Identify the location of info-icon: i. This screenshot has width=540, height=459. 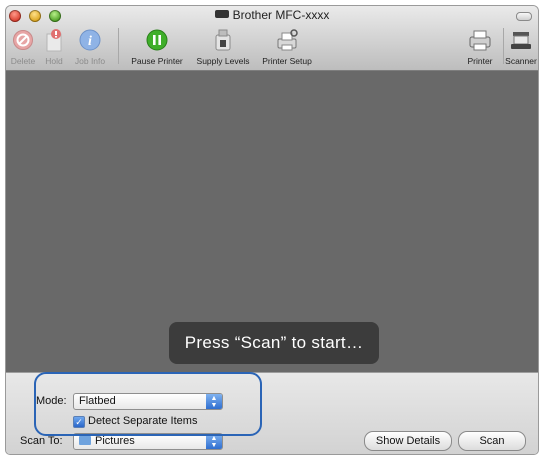
(90, 40).